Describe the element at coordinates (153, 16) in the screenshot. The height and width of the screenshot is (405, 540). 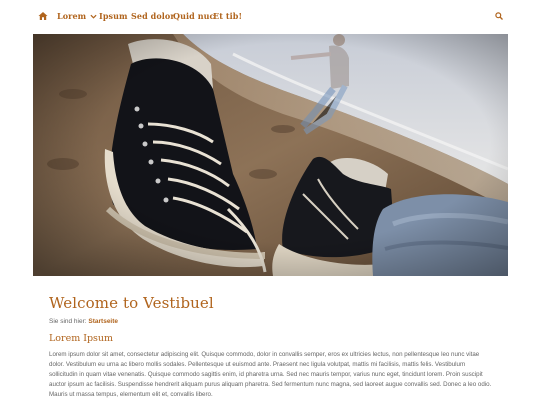
I see `nav-item-sed-dolor: Sed dolor` at that location.